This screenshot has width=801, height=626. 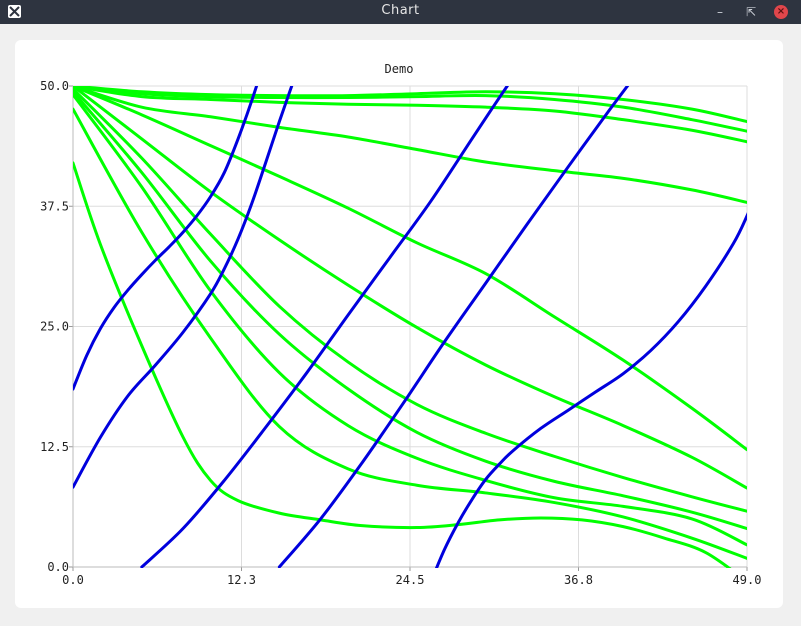 I want to click on x-tick-label: 49.0, so click(x=747, y=580).